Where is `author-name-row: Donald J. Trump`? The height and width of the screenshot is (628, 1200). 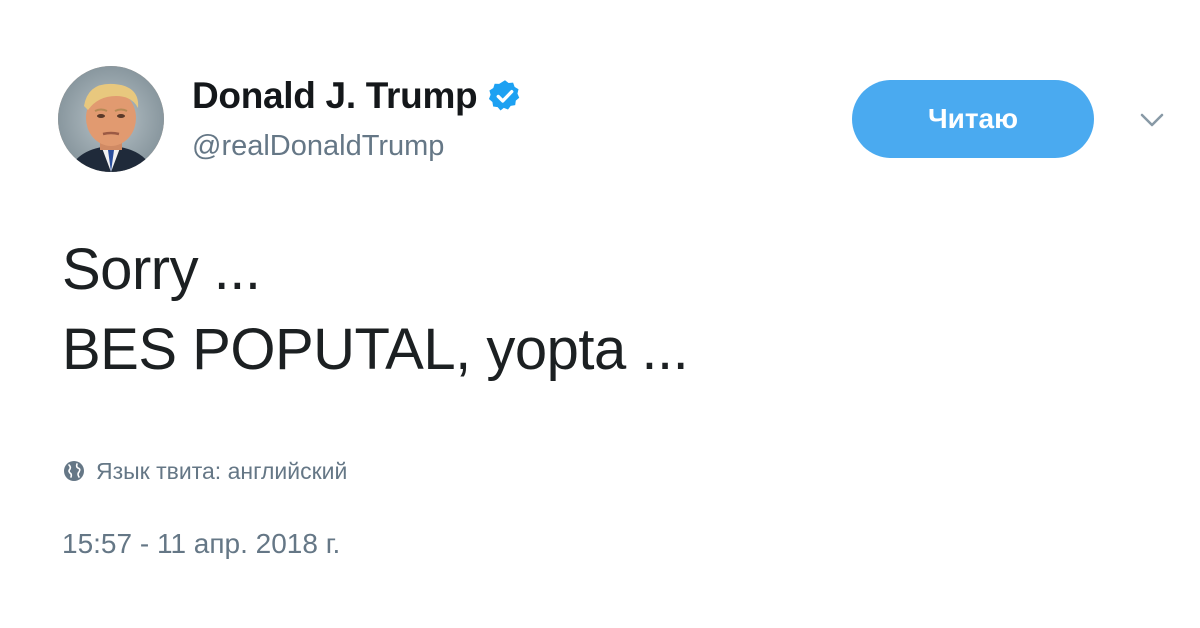 author-name-row: Donald J. Trump is located at coordinates (357, 96).